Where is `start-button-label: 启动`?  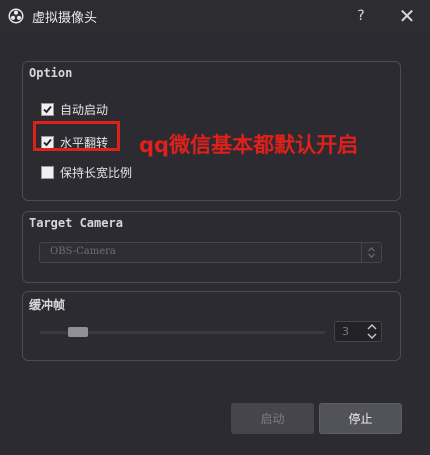
start-button-label: 启动 is located at coordinates (272, 419).